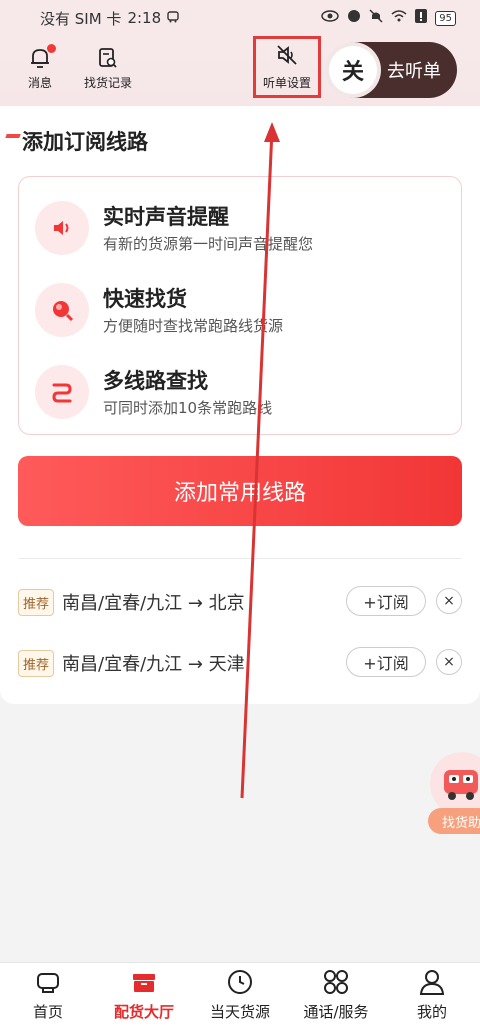  I want to click on tab-call-service: 通话/服务, so click(336, 994).